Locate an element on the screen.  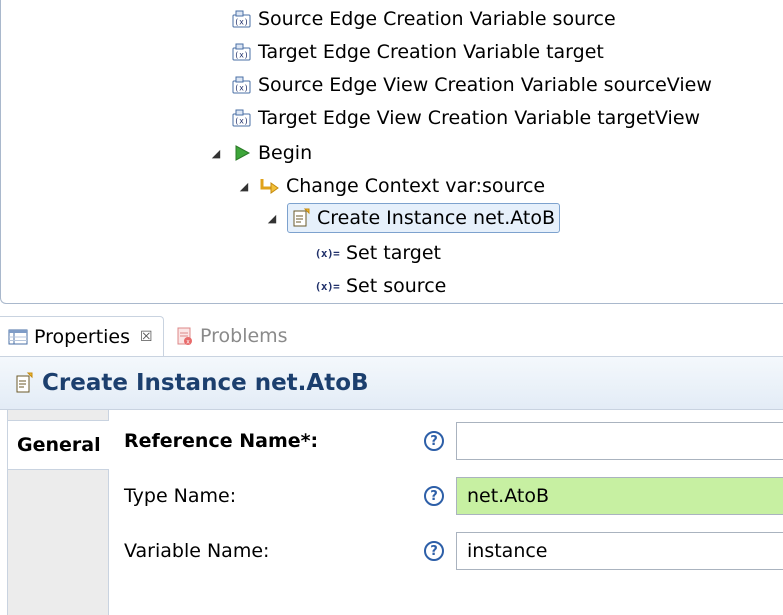
tab-properties-label: Properties is located at coordinates (82, 337).